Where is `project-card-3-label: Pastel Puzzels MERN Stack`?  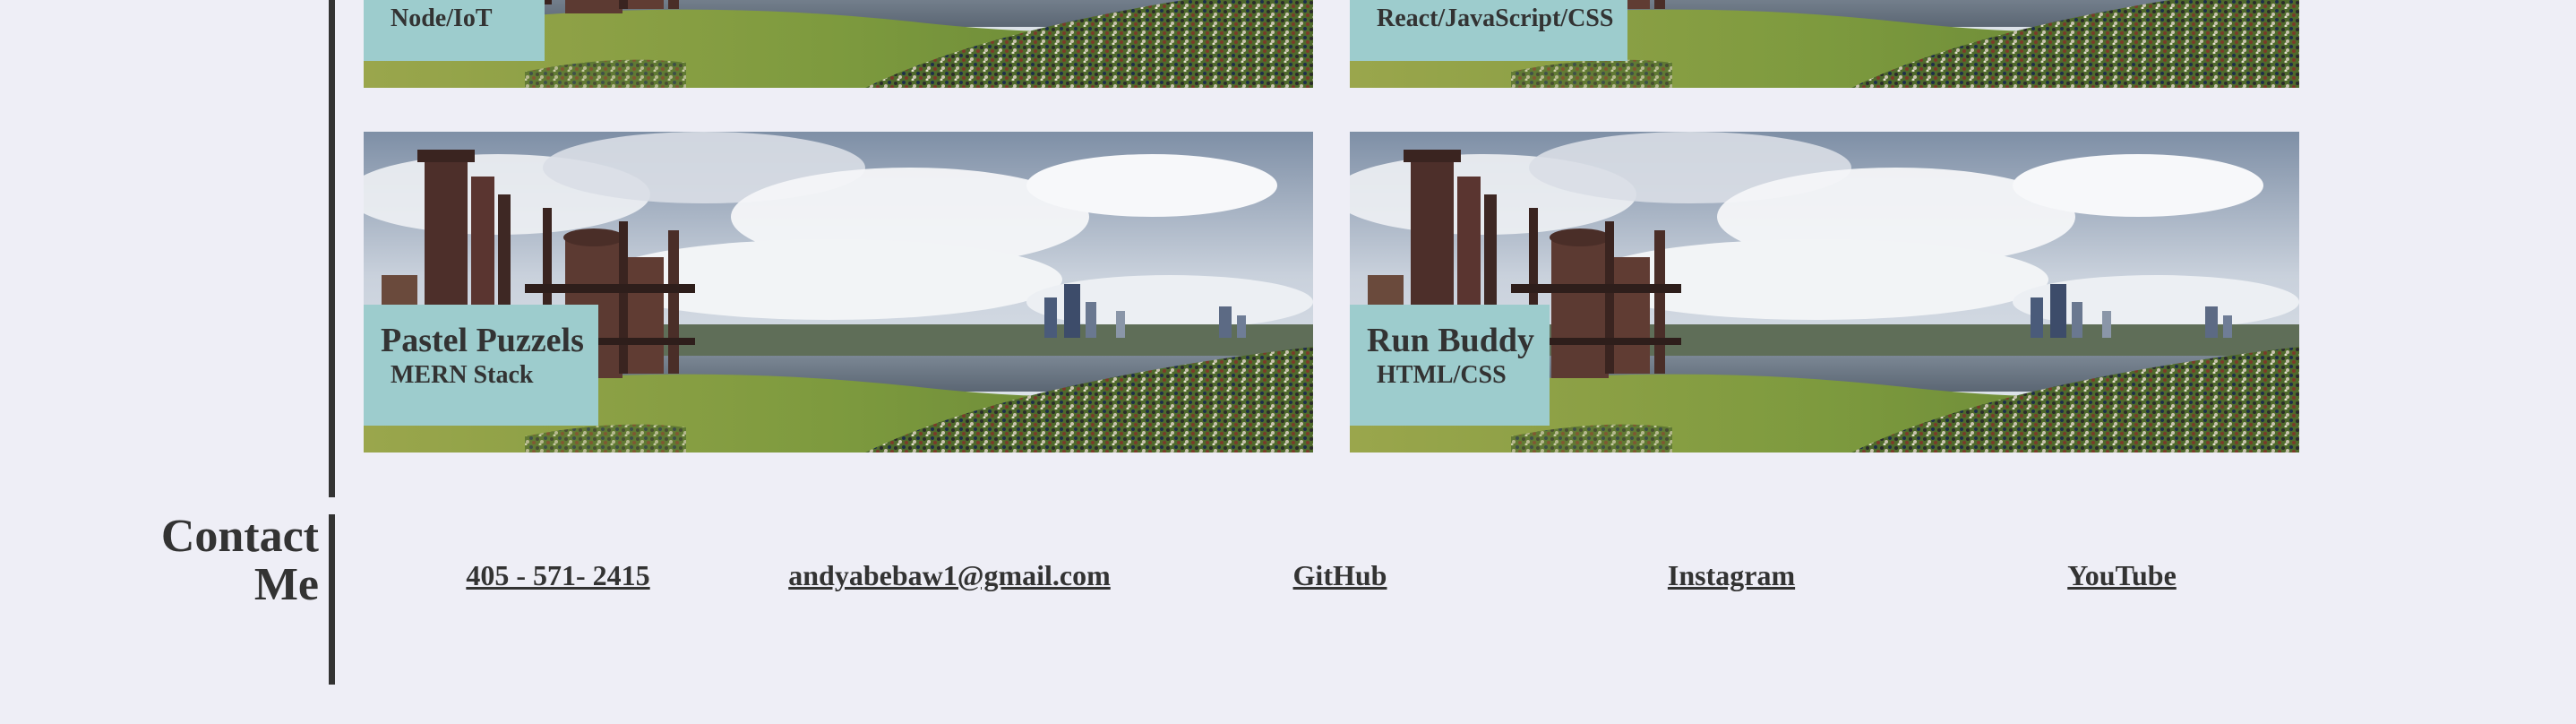 project-card-3-label: Pastel Puzzels MERN Stack is located at coordinates (481, 366).